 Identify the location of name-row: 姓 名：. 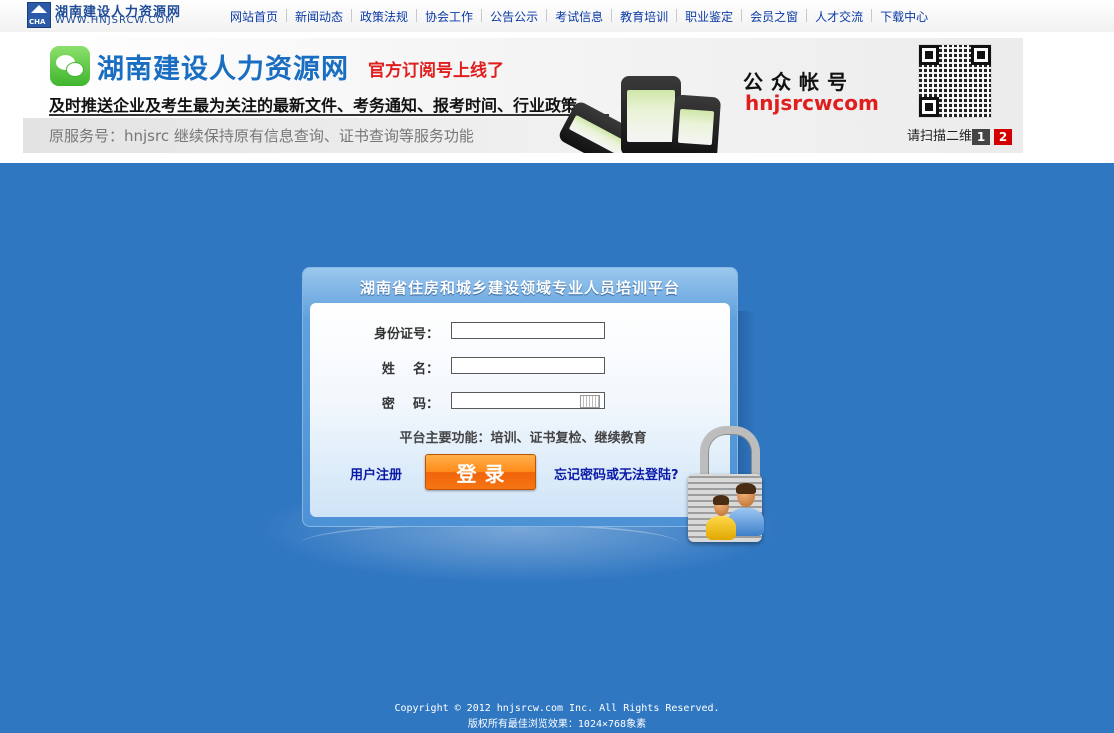
(520, 367).